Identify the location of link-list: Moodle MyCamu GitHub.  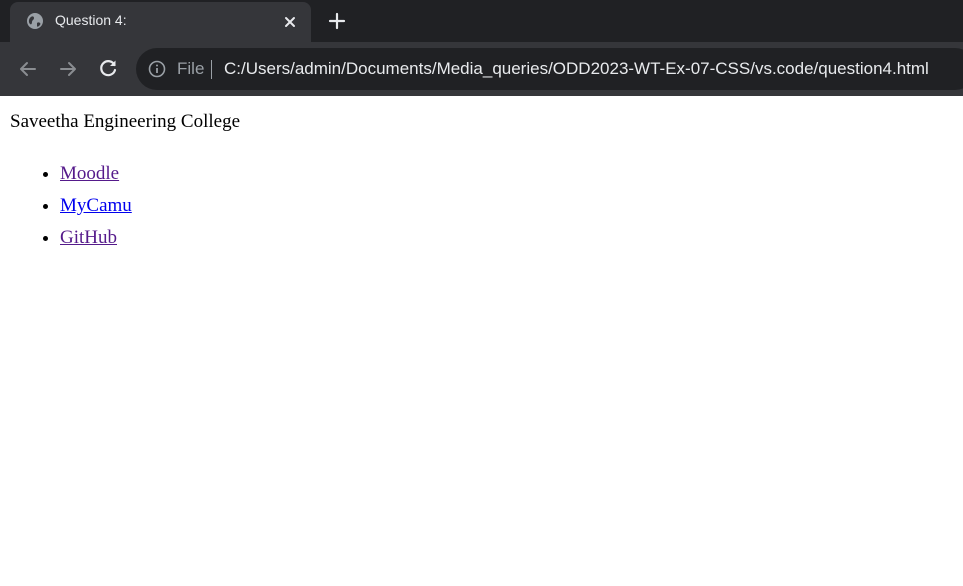
(66, 211).